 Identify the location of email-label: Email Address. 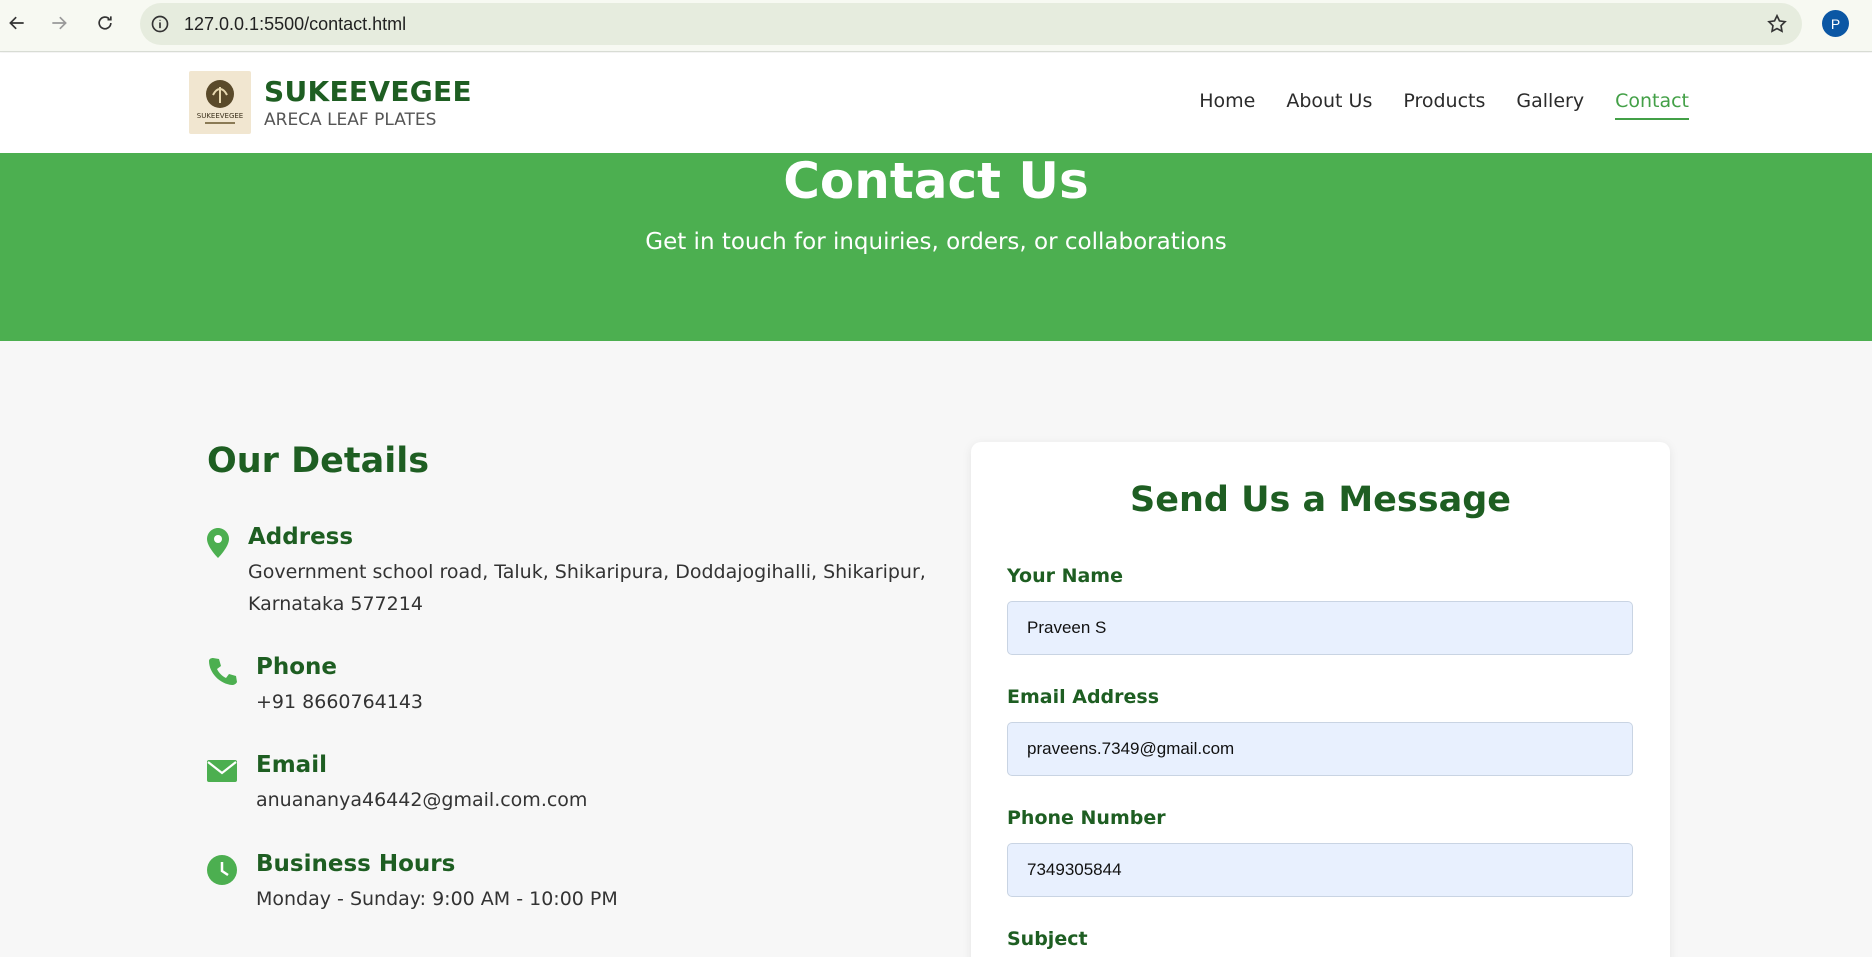
(1083, 697).